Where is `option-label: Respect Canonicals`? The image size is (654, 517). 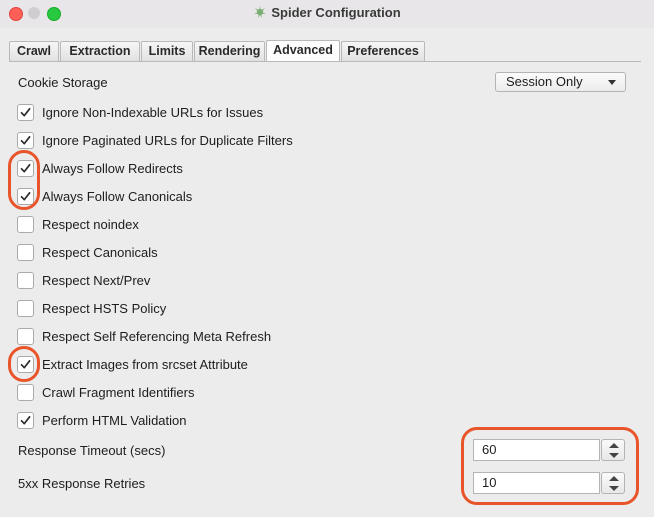 option-label: Respect Canonicals is located at coordinates (100, 252).